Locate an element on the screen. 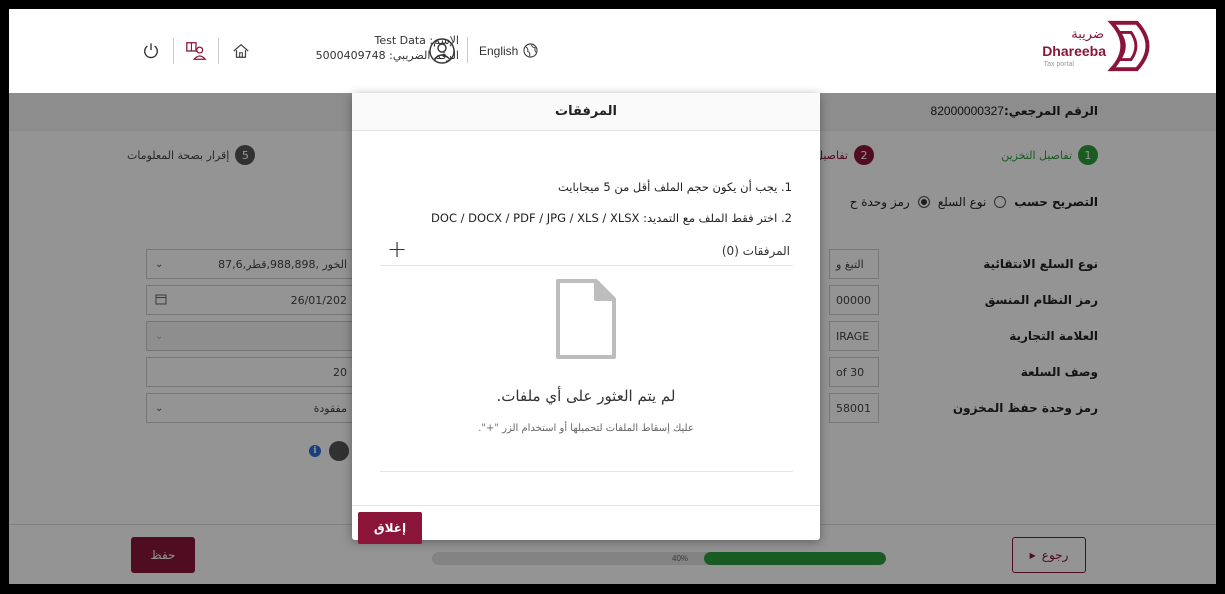  close-button: إغلاق is located at coordinates (390, 528).